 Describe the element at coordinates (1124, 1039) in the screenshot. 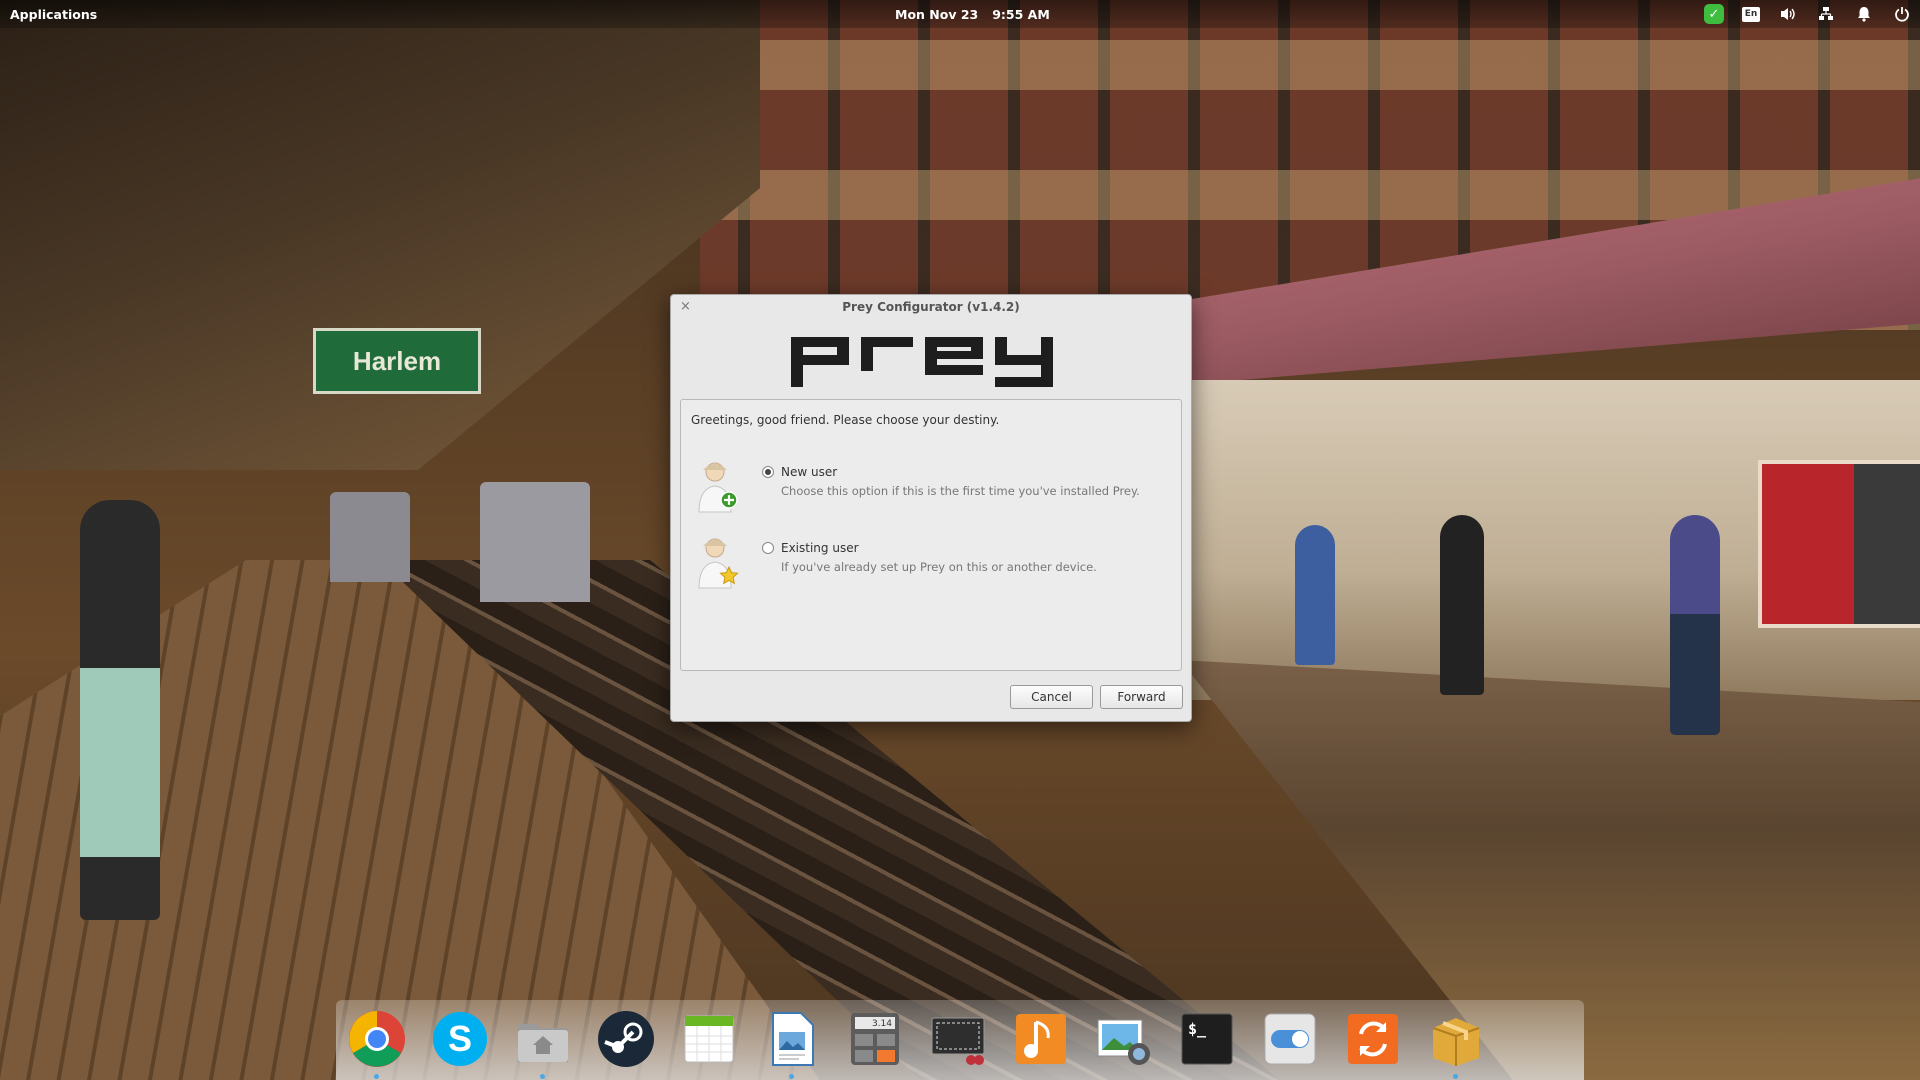

I see `photos-icon` at that location.